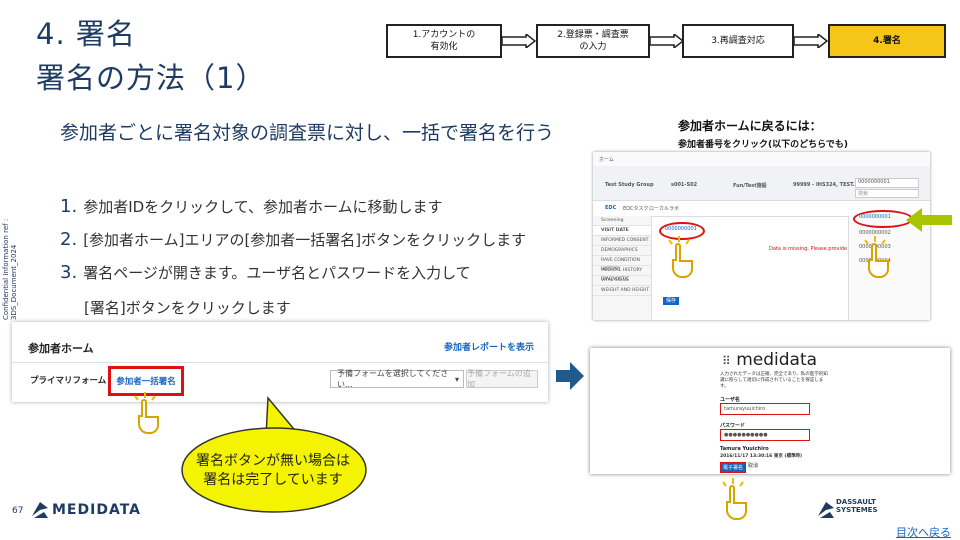 This screenshot has width=960, height=540. Describe the element at coordinates (622, 241) in the screenshot. I see `form-list-item: INFORMED CONSENT` at that location.